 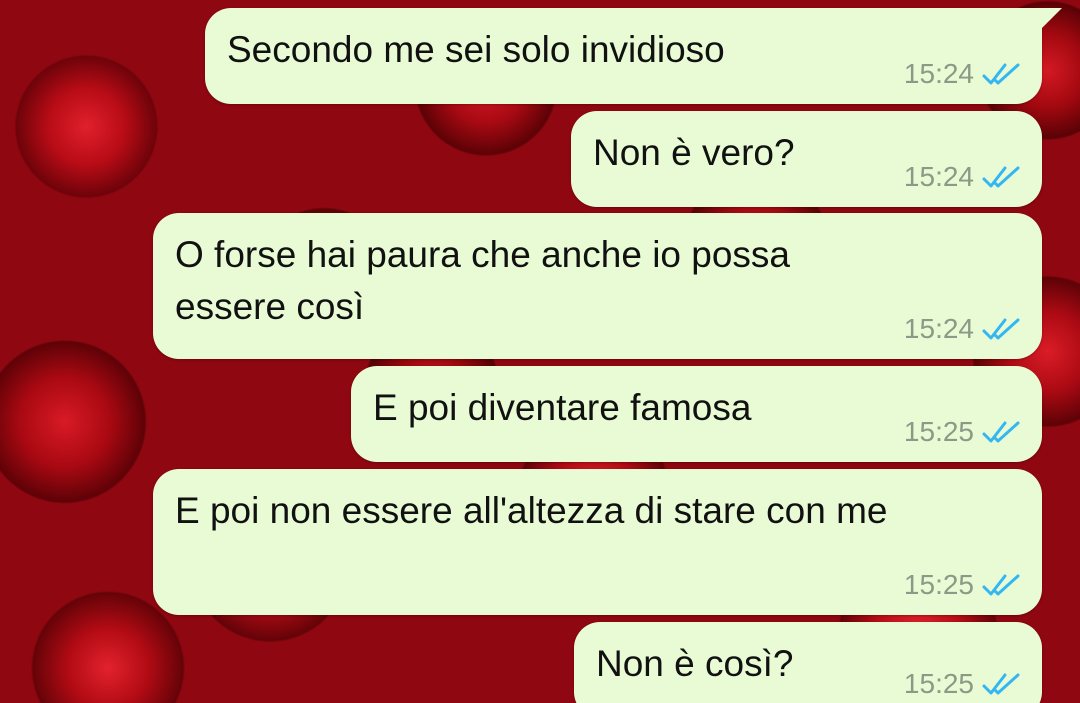 I want to click on message-bubble: Non è così? 15:25, so click(x=808, y=662).